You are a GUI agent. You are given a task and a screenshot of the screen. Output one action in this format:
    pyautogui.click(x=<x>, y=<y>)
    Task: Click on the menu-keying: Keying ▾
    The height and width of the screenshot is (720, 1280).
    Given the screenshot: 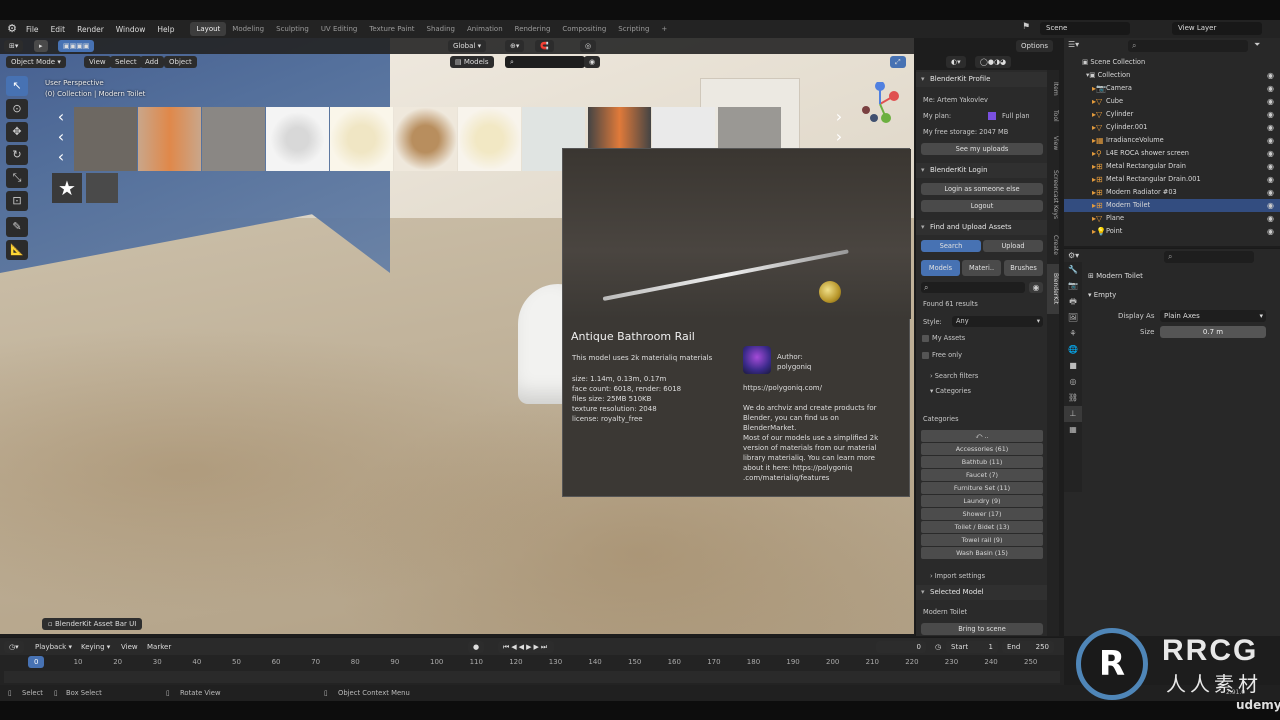 What is the action you would take?
    pyautogui.click(x=95, y=647)
    